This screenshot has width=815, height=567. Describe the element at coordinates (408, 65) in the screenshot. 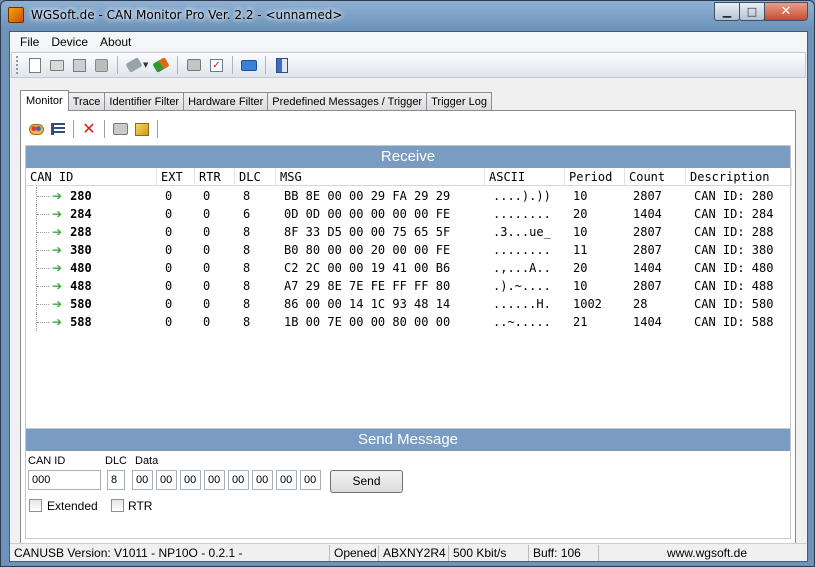

I see `main-toolbar: ▼ ✓` at that location.